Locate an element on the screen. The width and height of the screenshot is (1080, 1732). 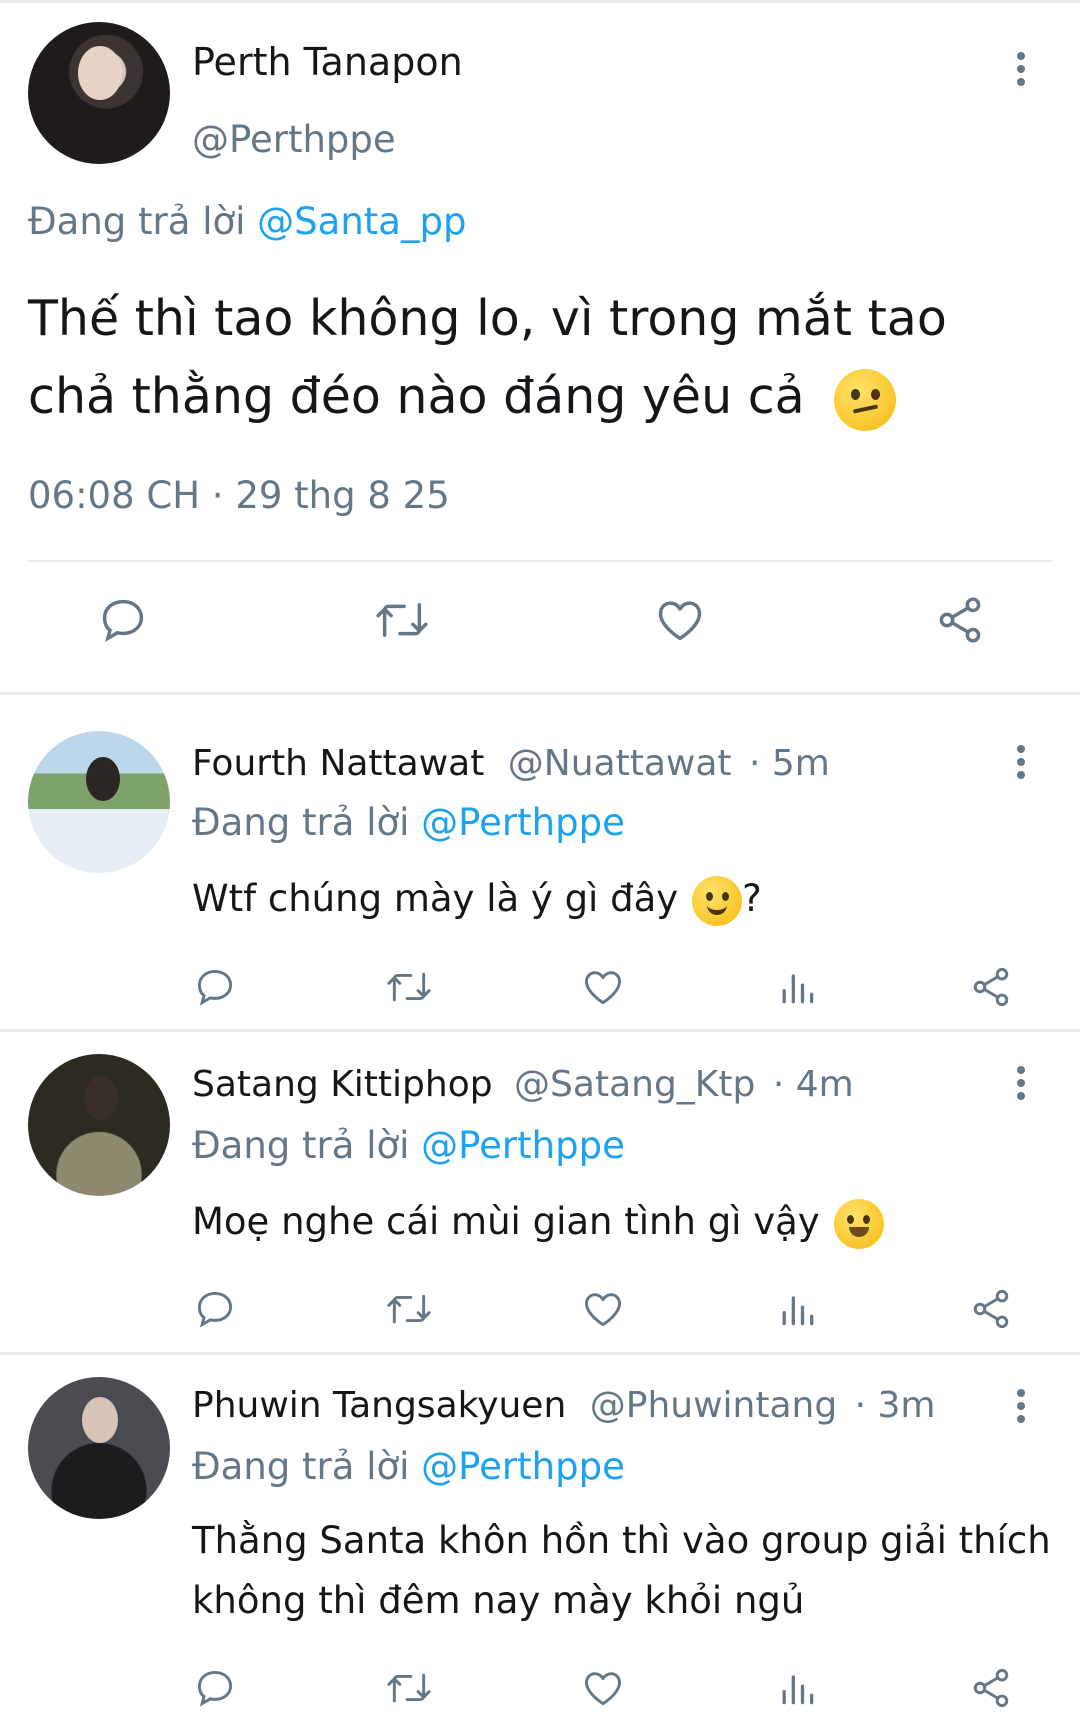
reply-header: Phuwin Tangsakyuen @Phuwintang · 3m is located at coordinates (564, 1405).